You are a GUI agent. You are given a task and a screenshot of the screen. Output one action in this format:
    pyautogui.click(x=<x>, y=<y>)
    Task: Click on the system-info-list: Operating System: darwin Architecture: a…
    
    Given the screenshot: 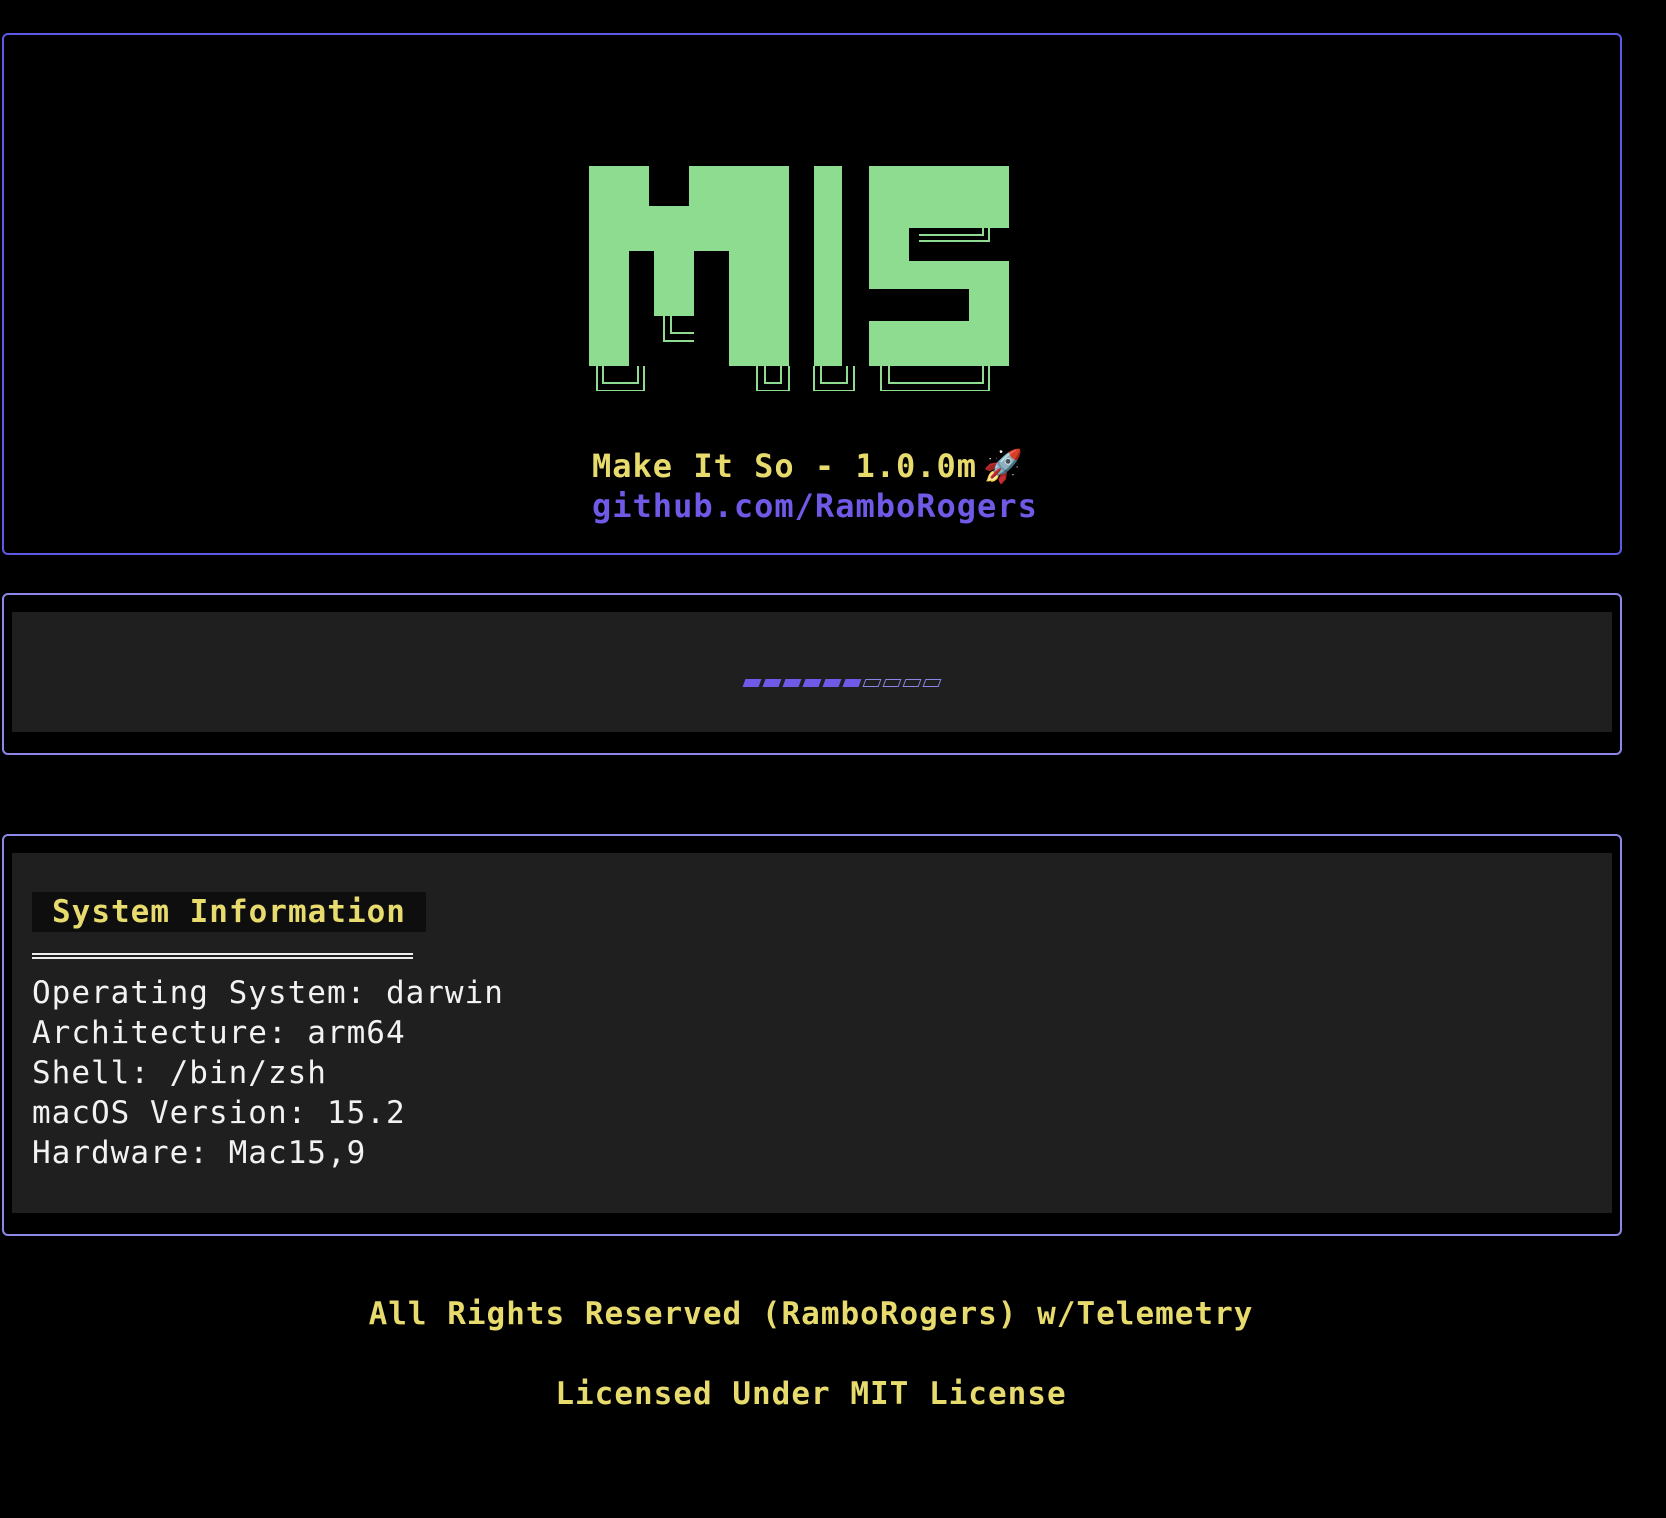 What is the action you would take?
    pyautogui.click(x=268, y=1073)
    